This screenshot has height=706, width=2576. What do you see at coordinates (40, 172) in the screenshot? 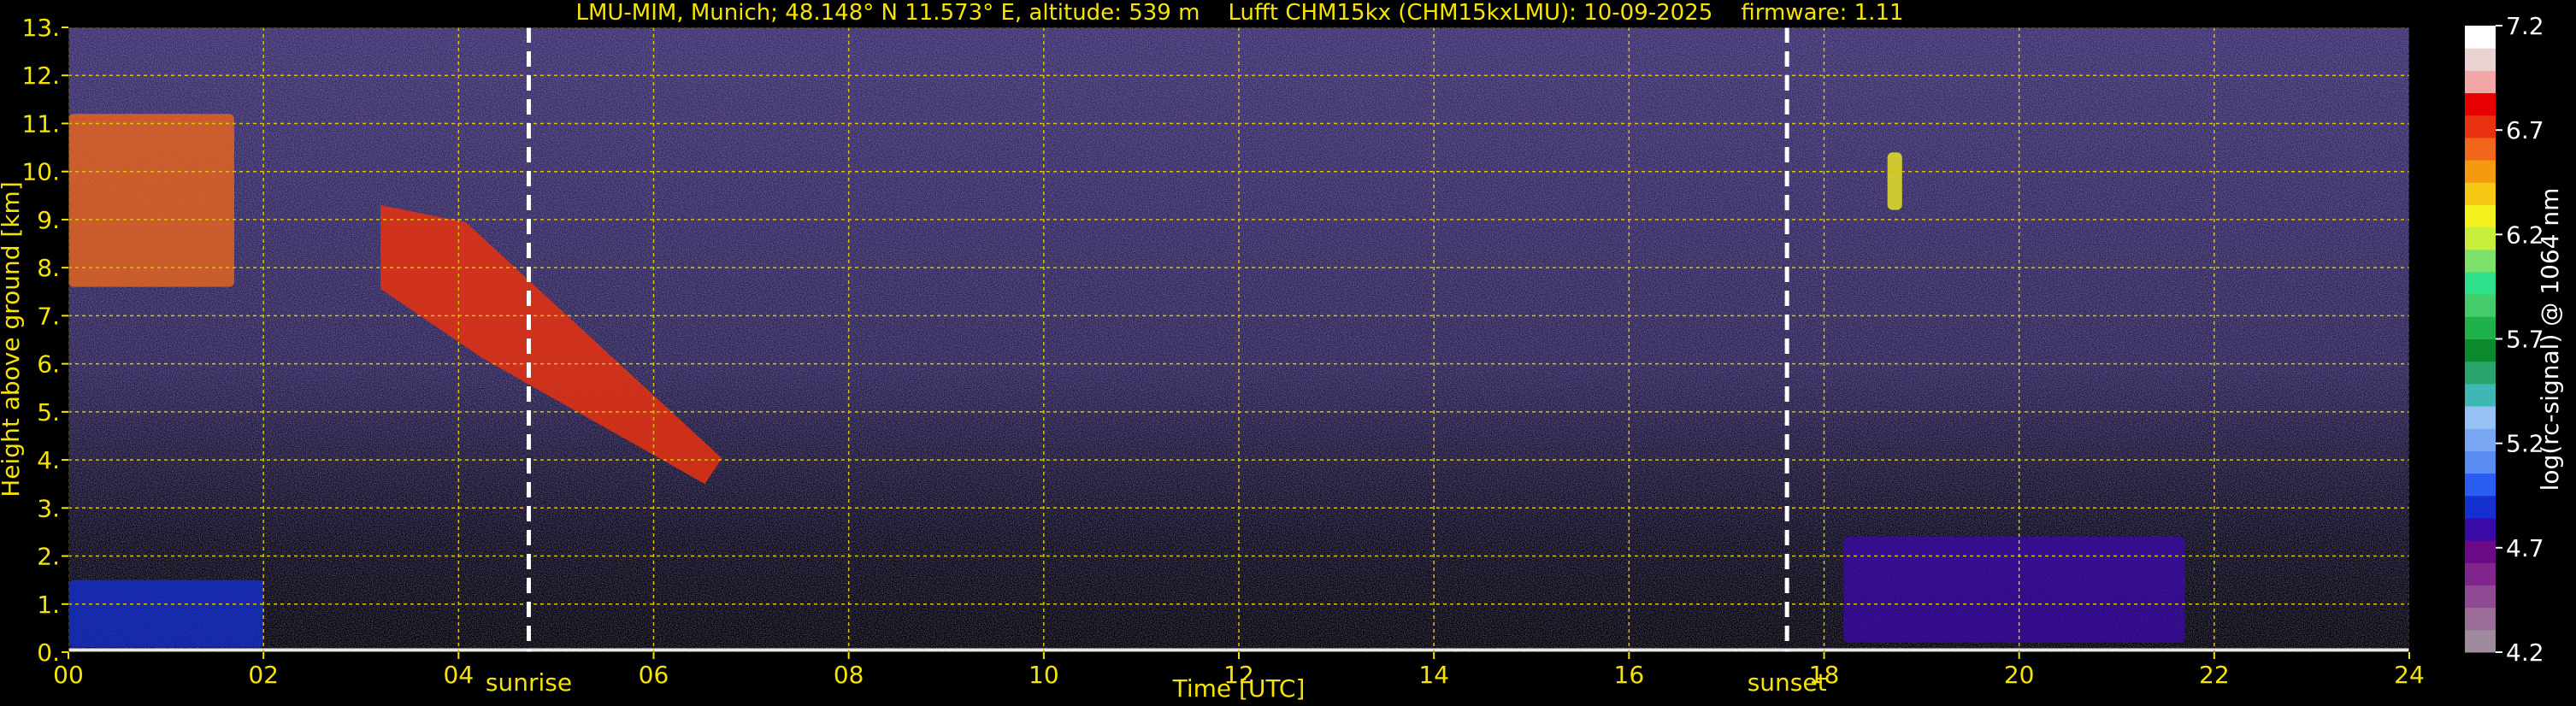
I see `y-tick-label: 10.` at bounding box center [40, 172].